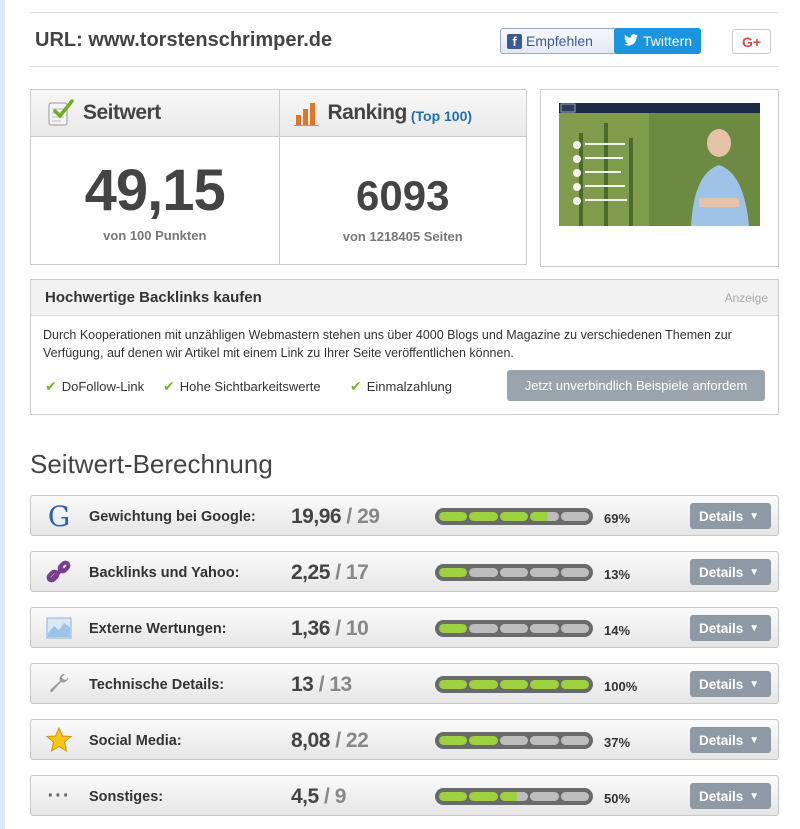 The width and height of the screenshot is (800, 829). Describe the element at coordinates (126, 797) in the screenshot. I see `row-label: Sonstiges:` at that location.